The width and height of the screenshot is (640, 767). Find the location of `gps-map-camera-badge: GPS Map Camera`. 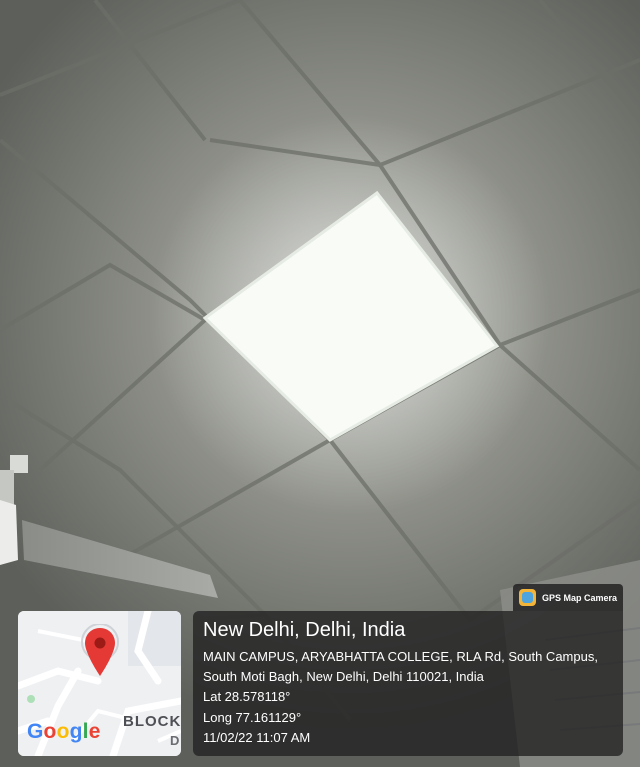

gps-map-camera-badge: GPS Map Camera is located at coordinates (568, 597).